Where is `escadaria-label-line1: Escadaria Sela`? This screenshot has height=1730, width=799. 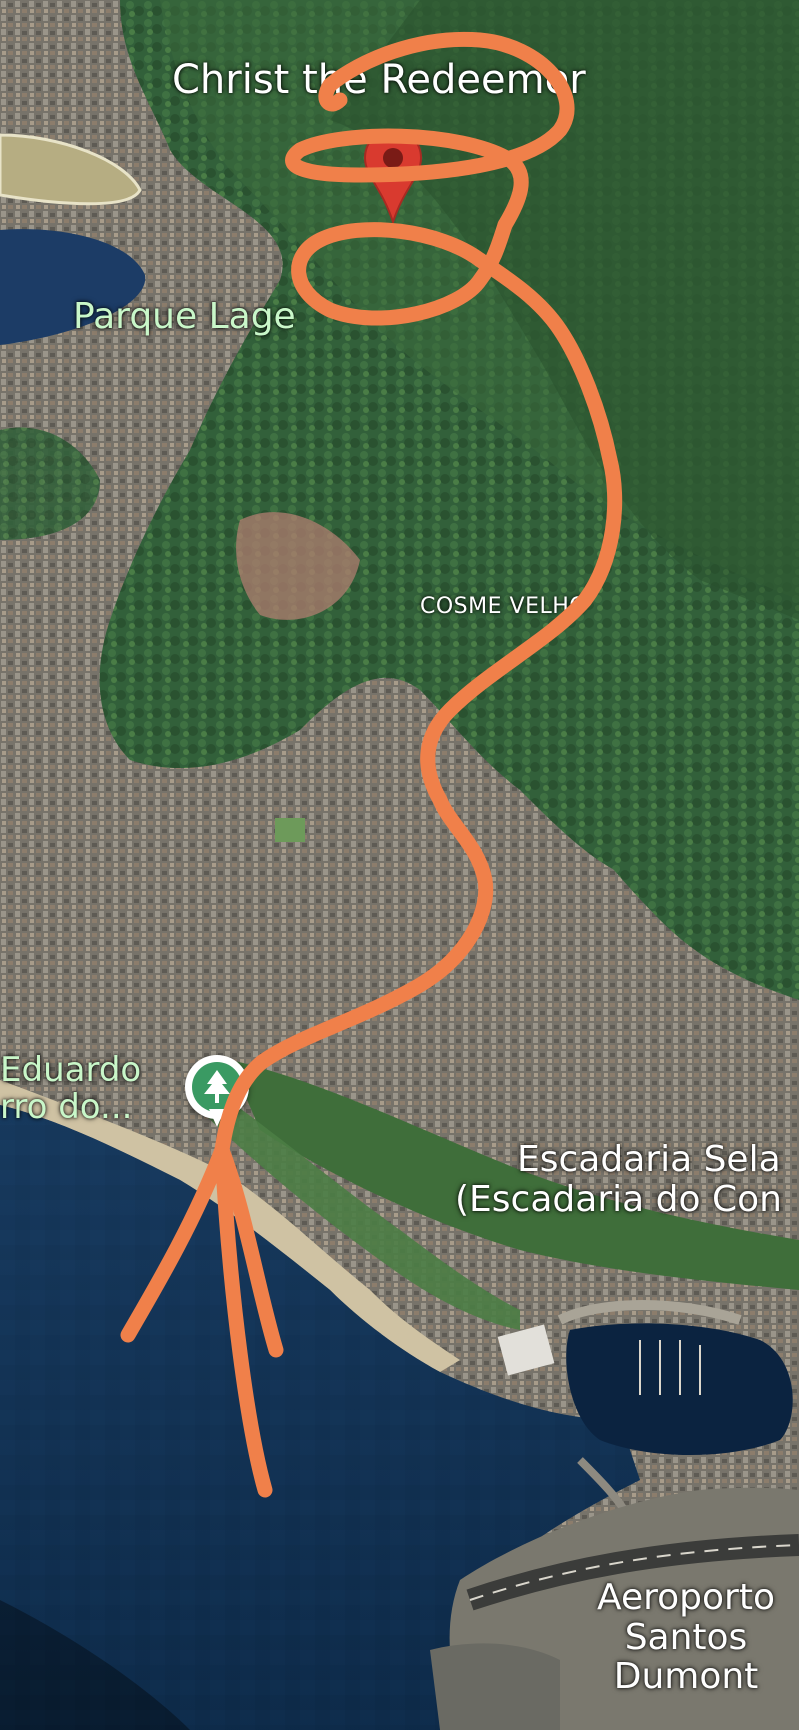 escadaria-label-line1: Escadaria Sela is located at coordinates (649, 1159).